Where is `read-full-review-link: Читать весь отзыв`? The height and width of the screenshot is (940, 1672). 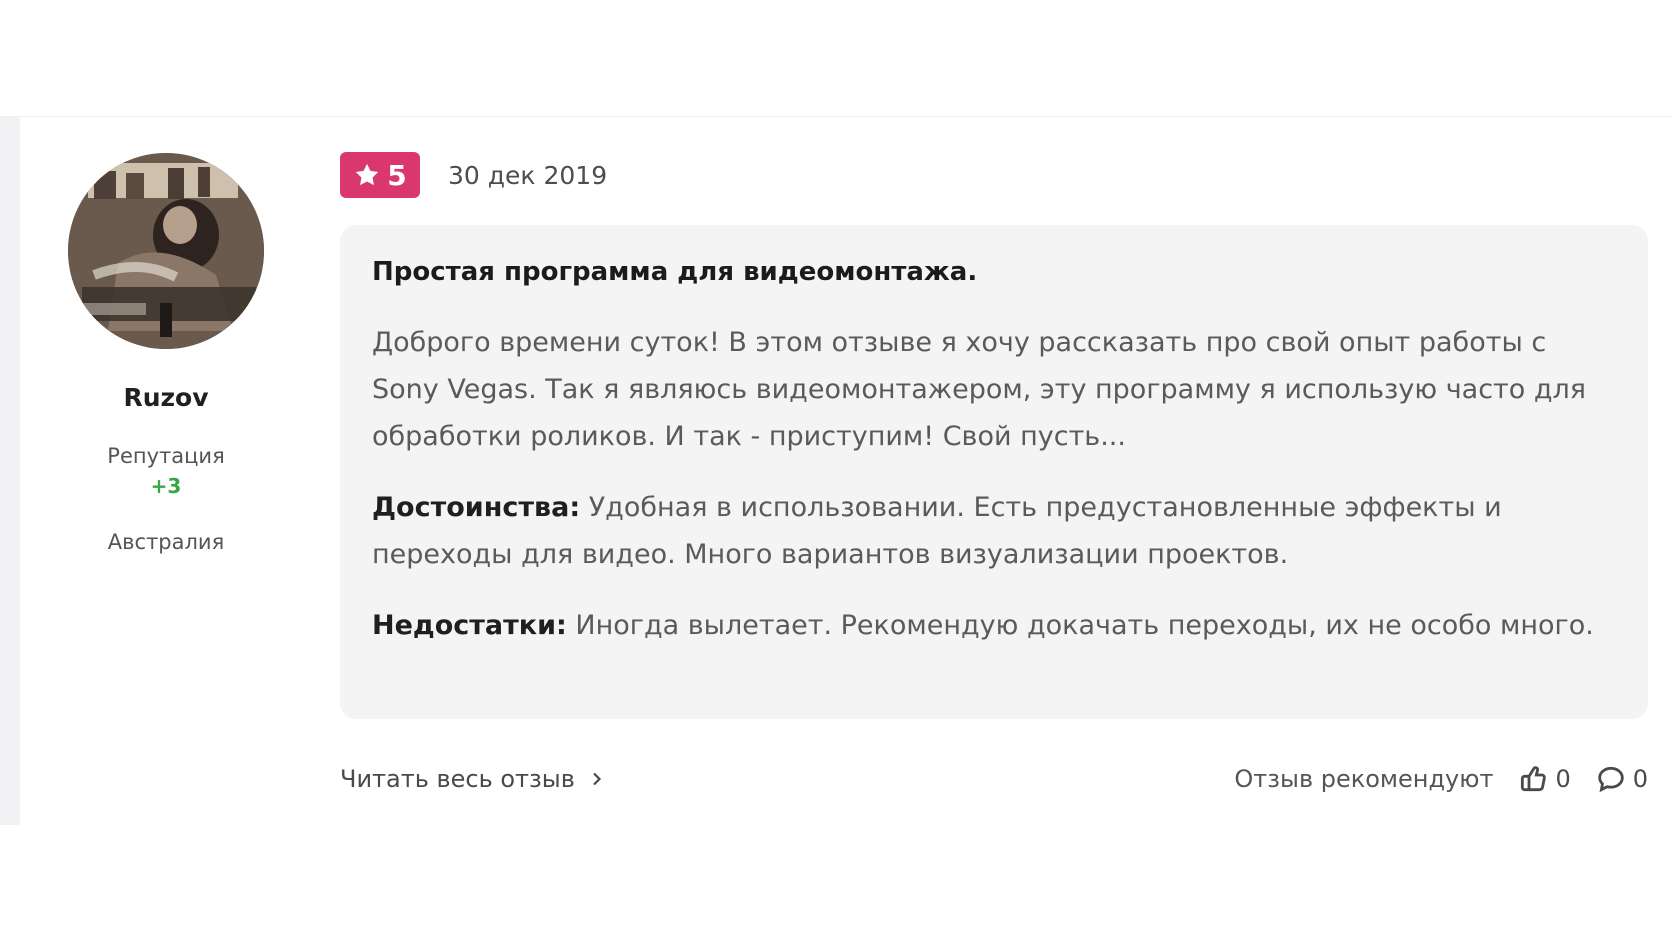
read-full-review-link: Читать весь отзыв is located at coordinates (472, 779).